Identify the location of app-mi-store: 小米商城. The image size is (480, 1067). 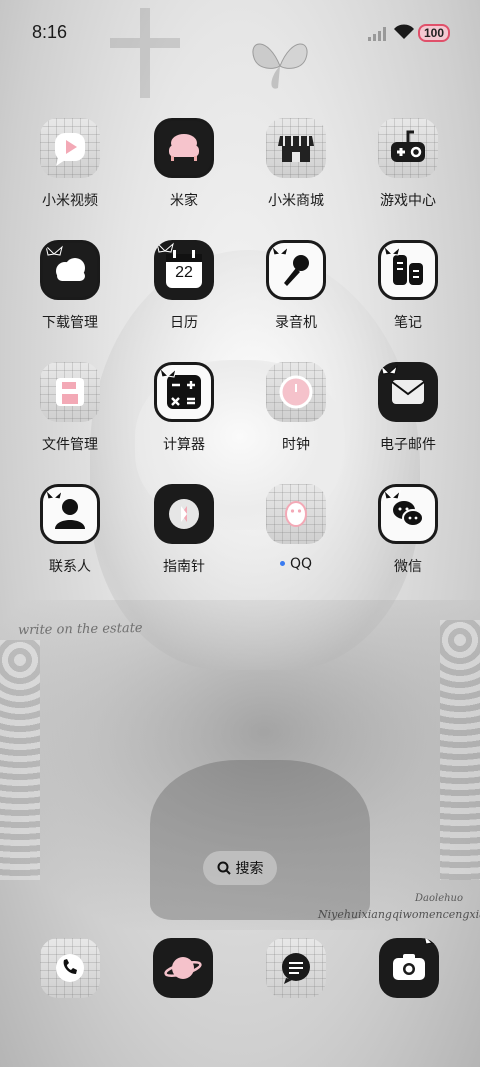
(296, 168).